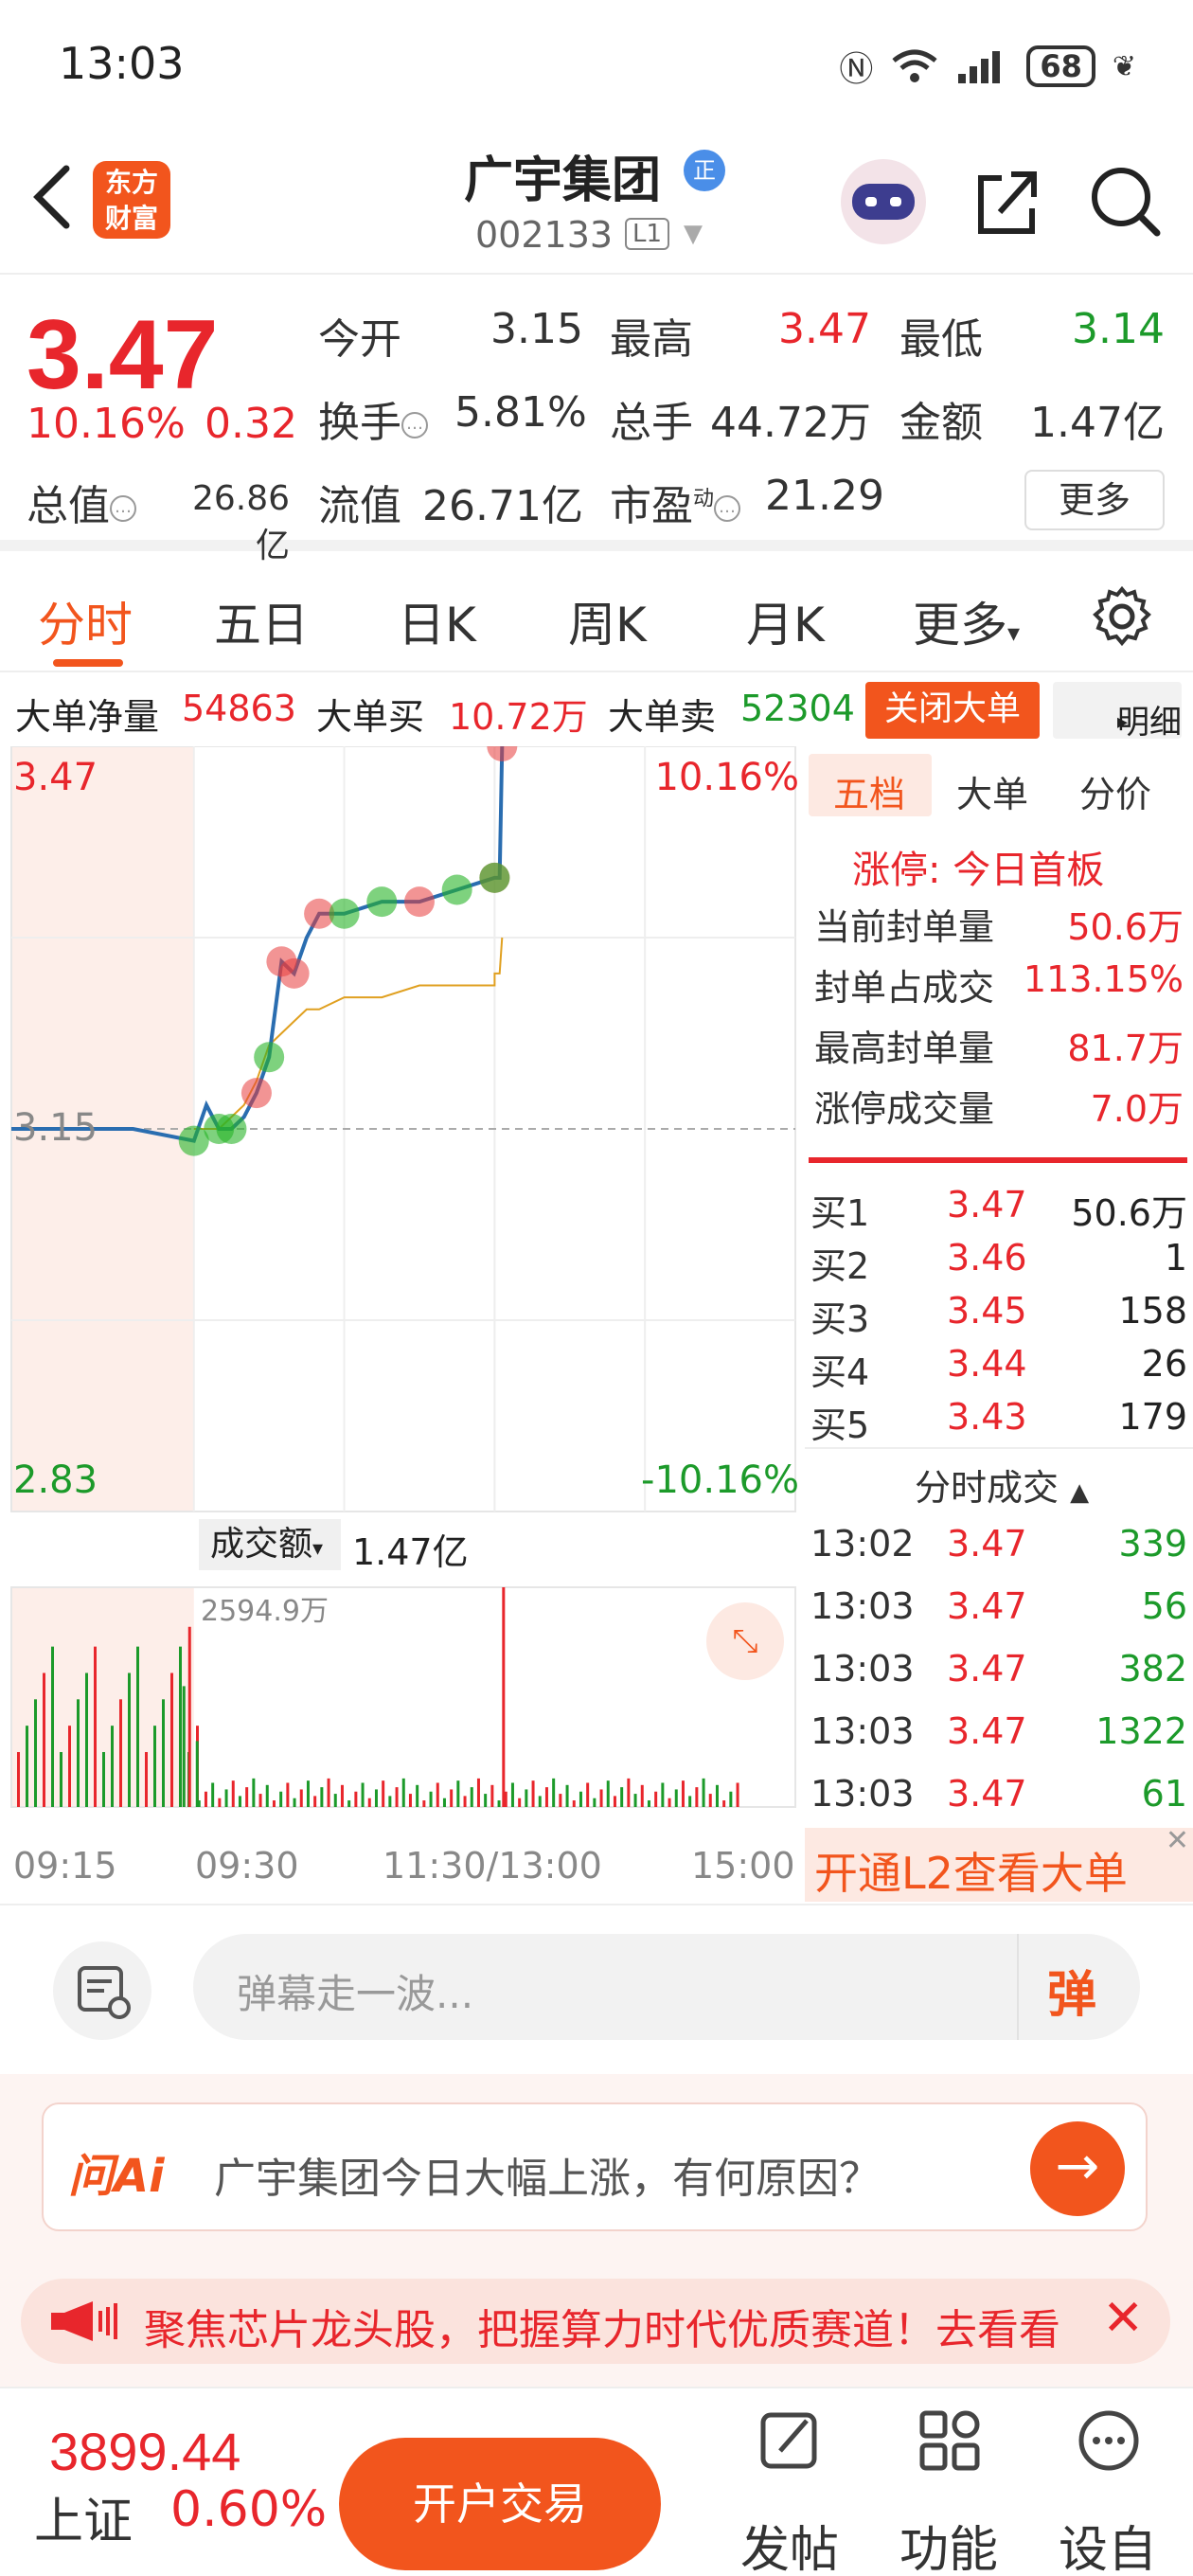 Image resolution: width=1193 pixels, height=2576 pixels. Describe the element at coordinates (1164, 1364) in the screenshot. I see `bid-volume: 26` at that location.